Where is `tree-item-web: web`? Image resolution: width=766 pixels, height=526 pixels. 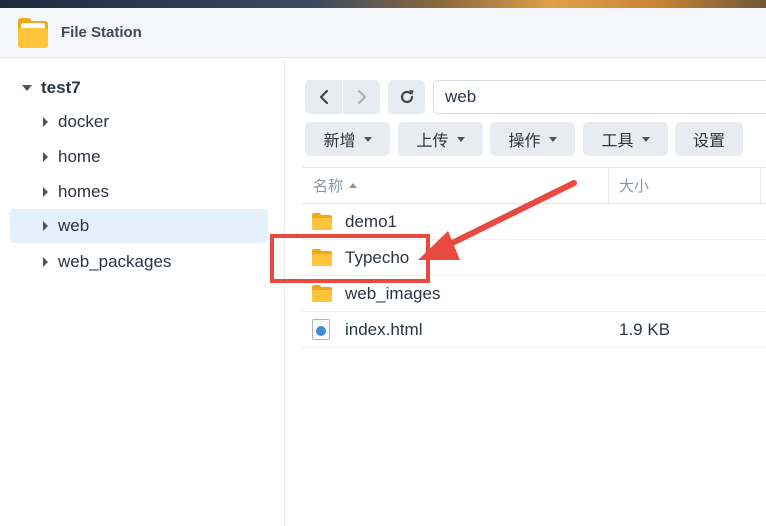 tree-item-web: web is located at coordinates (139, 226).